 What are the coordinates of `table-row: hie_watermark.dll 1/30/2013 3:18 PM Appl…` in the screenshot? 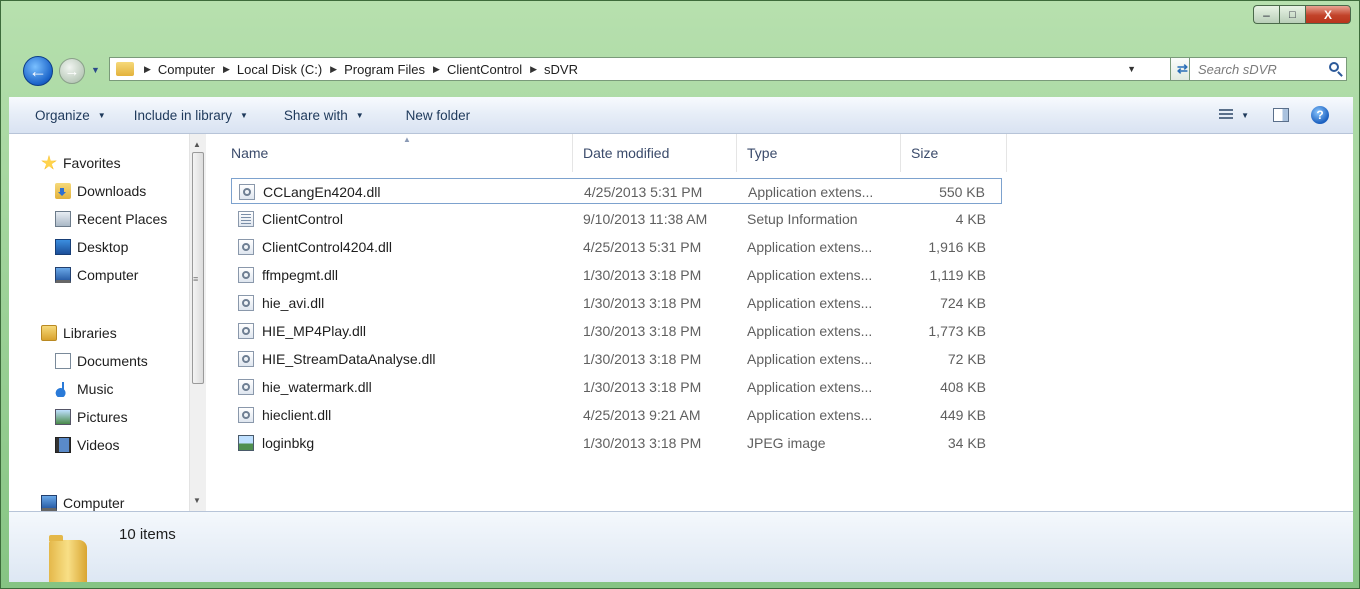 It's located at (616, 387).